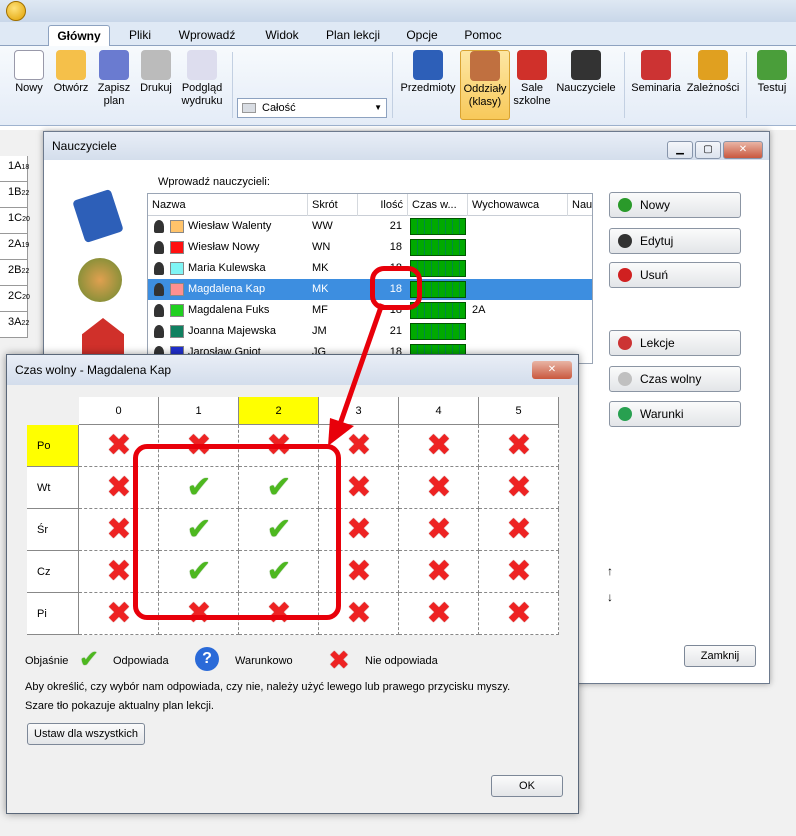 The image size is (796, 836). Describe the element at coordinates (71, 88) in the screenshot. I see `open-label: Otwórz` at that location.